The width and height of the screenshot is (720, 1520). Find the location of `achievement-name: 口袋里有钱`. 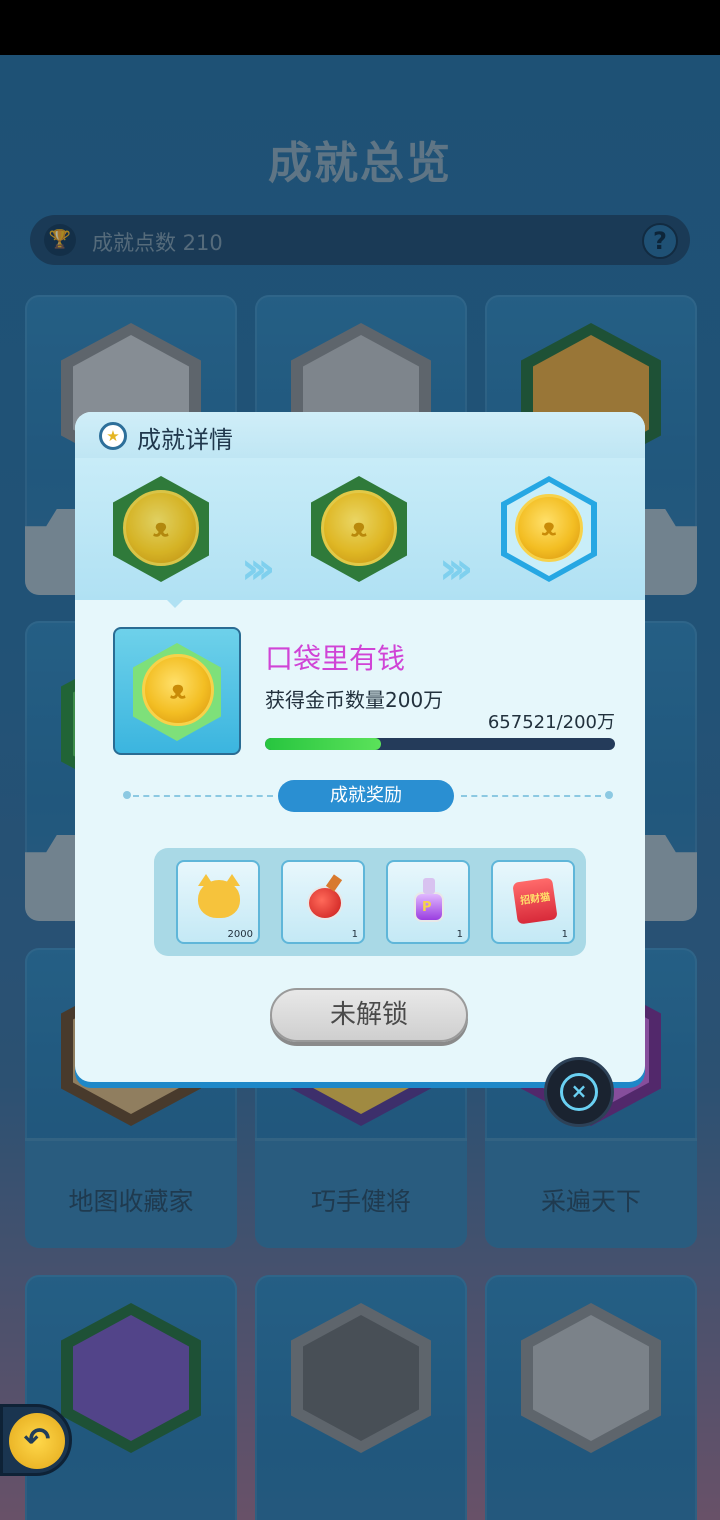

achievement-name: 口袋里有钱 is located at coordinates (335, 658).